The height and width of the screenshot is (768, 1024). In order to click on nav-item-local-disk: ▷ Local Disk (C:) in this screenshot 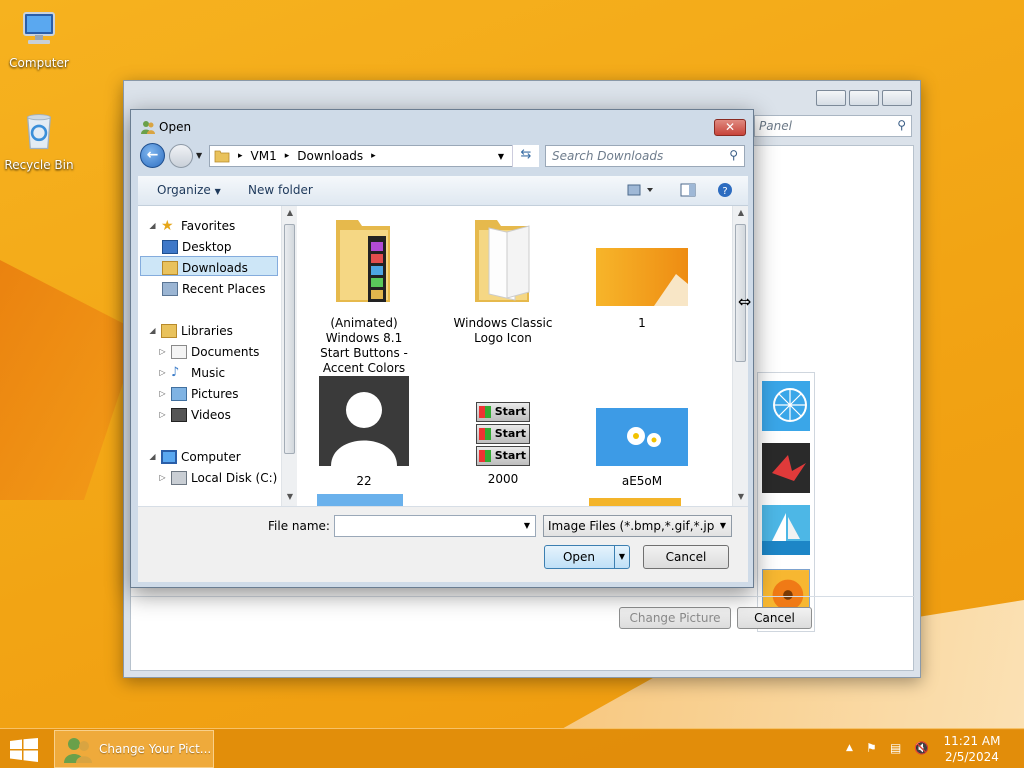, I will do `click(217, 477)`.